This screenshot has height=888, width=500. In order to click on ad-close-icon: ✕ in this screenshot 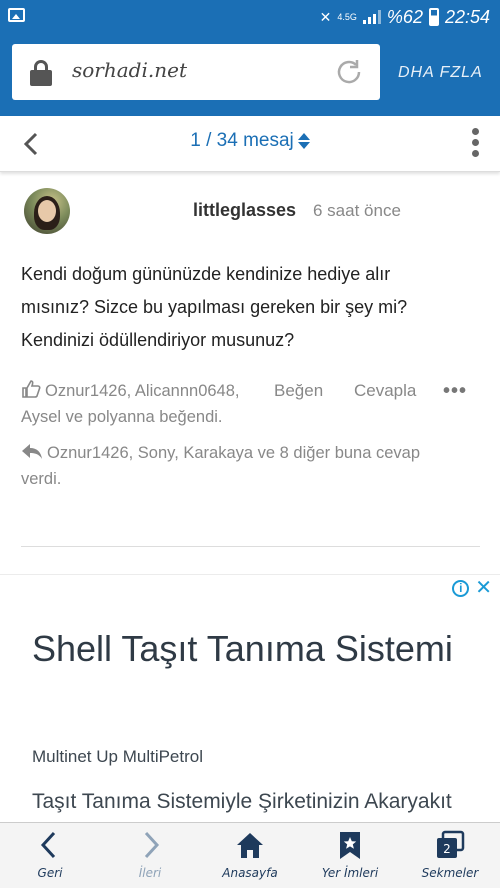, I will do `click(483, 588)`.